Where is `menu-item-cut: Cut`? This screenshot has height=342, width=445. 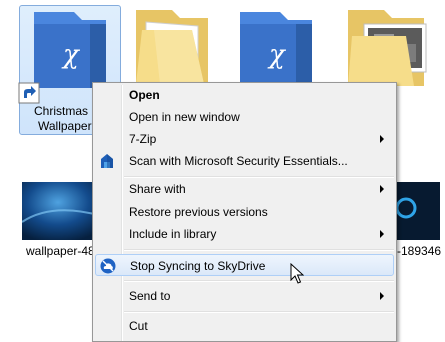 menu-item-cut: Cut is located at coordinates (244, 326).